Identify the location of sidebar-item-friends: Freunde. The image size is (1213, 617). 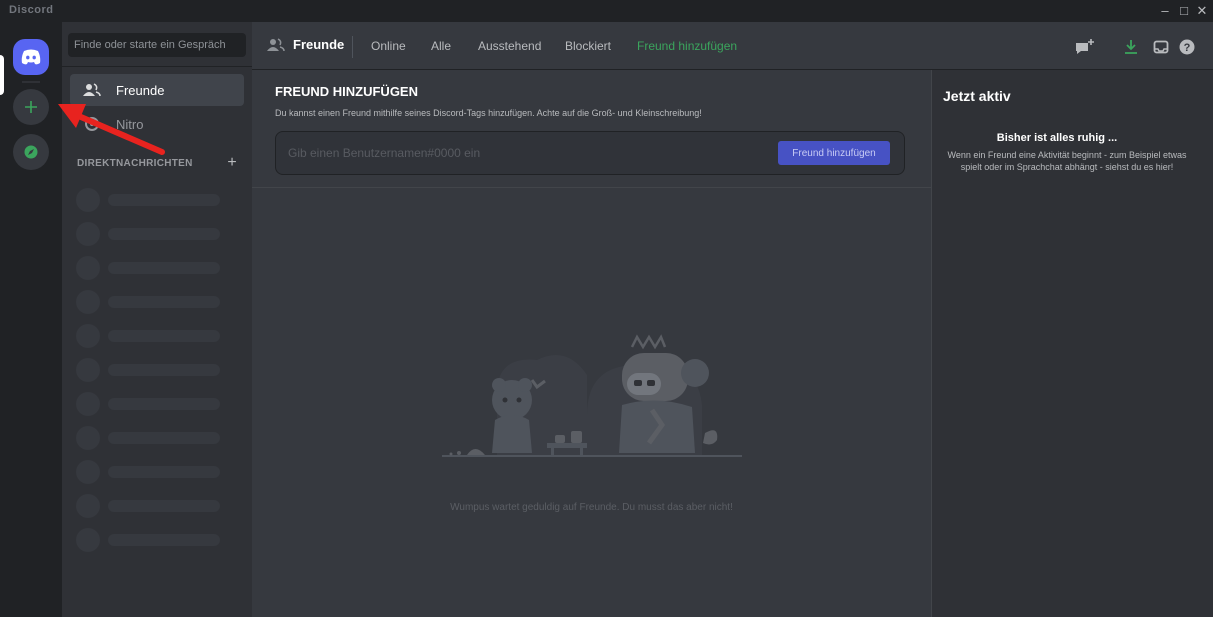
(157, 90).